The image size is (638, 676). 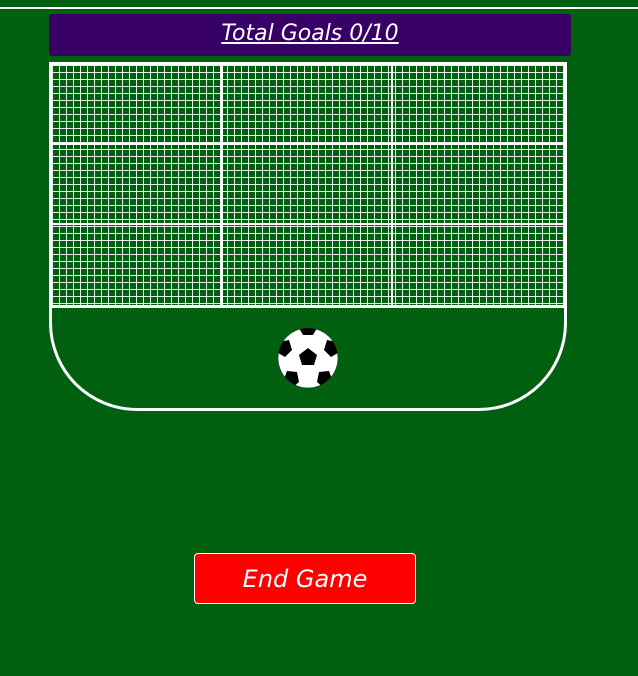 I want to click on goal-zone-middle-right, so click(x=478, y=185).